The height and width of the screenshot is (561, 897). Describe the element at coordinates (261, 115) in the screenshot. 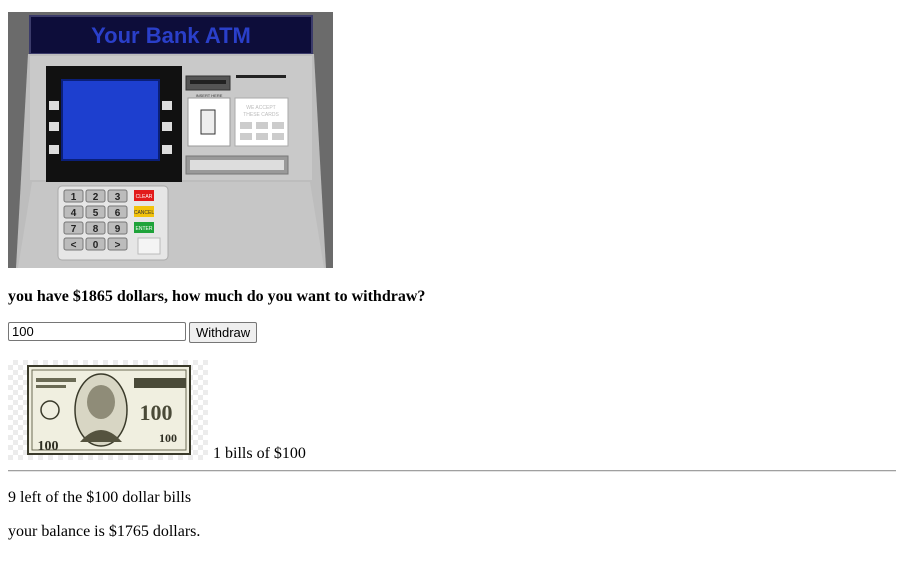

I see `these-cards-label: THESE CARDS` at that location.